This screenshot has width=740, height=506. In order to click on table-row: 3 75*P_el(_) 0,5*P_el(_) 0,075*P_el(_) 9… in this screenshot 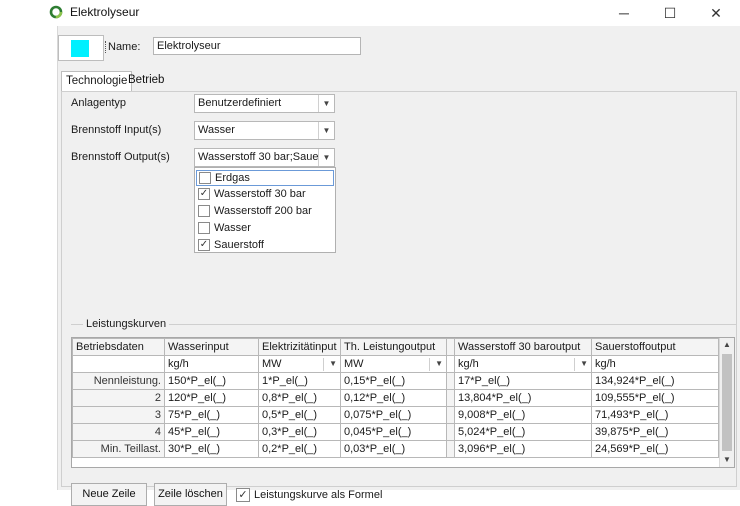, I will do `click(395, 415)`.